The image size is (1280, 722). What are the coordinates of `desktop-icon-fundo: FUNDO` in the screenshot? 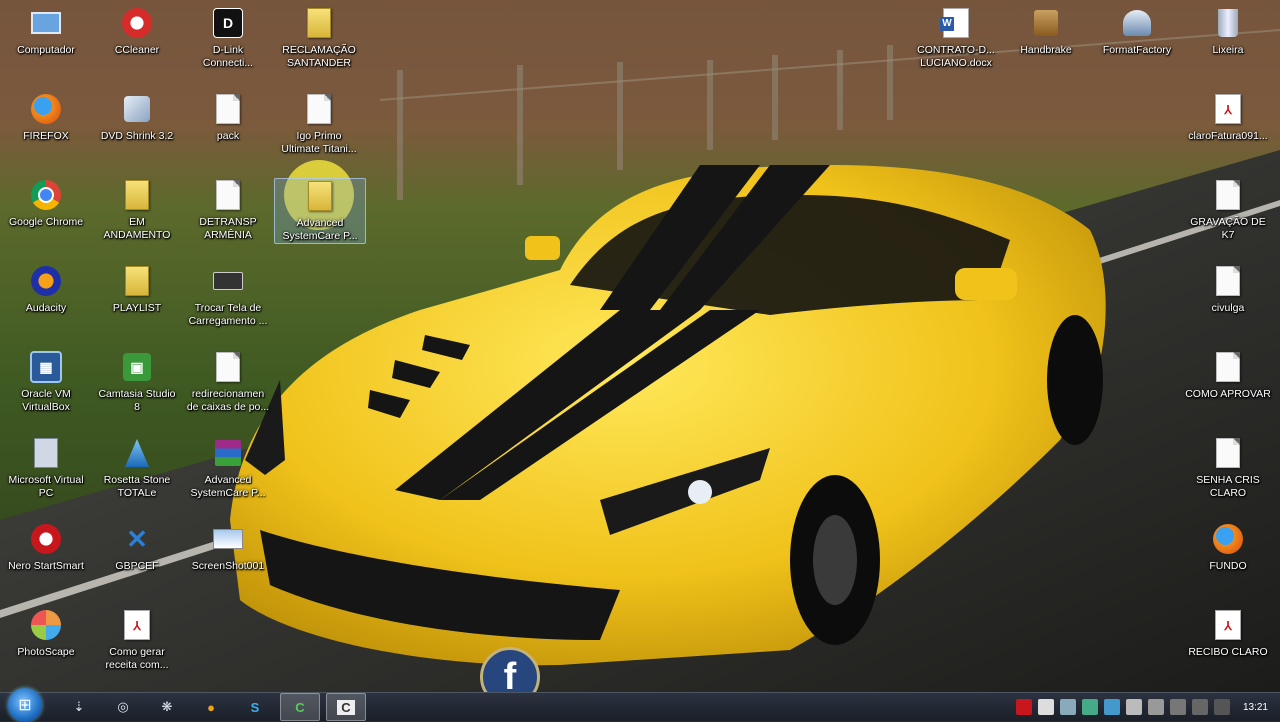 It's located at (1228, 547).